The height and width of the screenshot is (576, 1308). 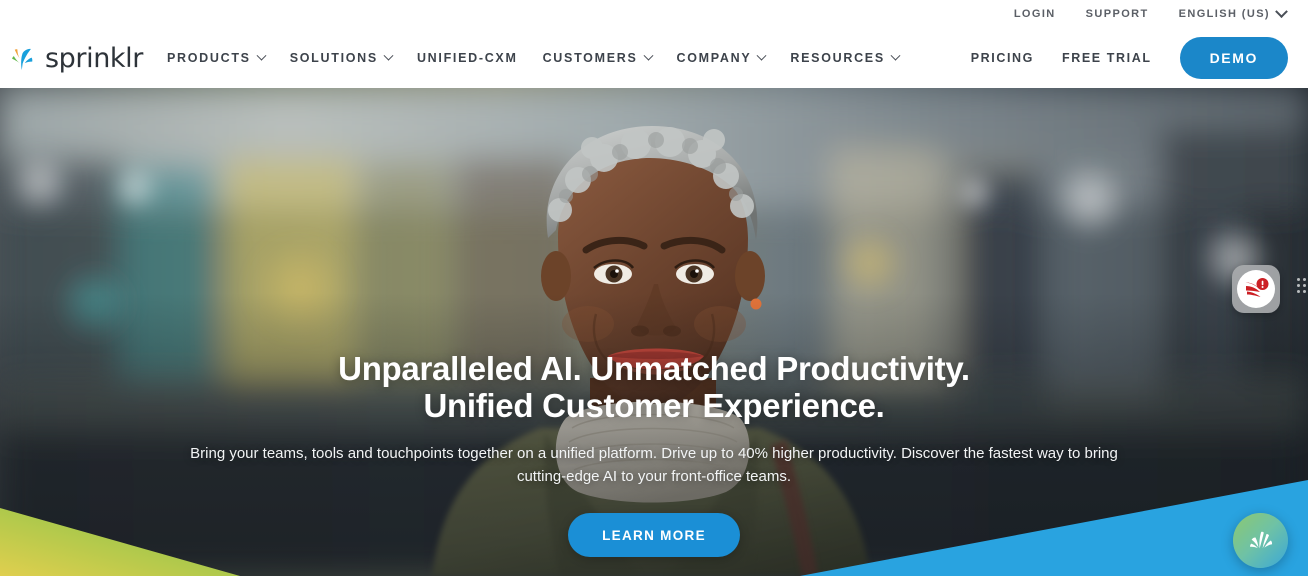 I want to click on alert-widget-circle, so click(x=1256, y=289).